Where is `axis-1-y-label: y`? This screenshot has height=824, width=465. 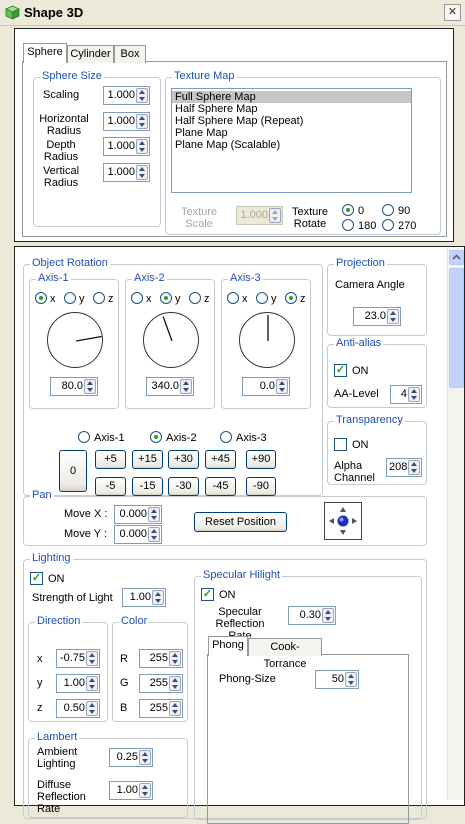
axis-1-y-label: y is located at coordinates (82, 299).